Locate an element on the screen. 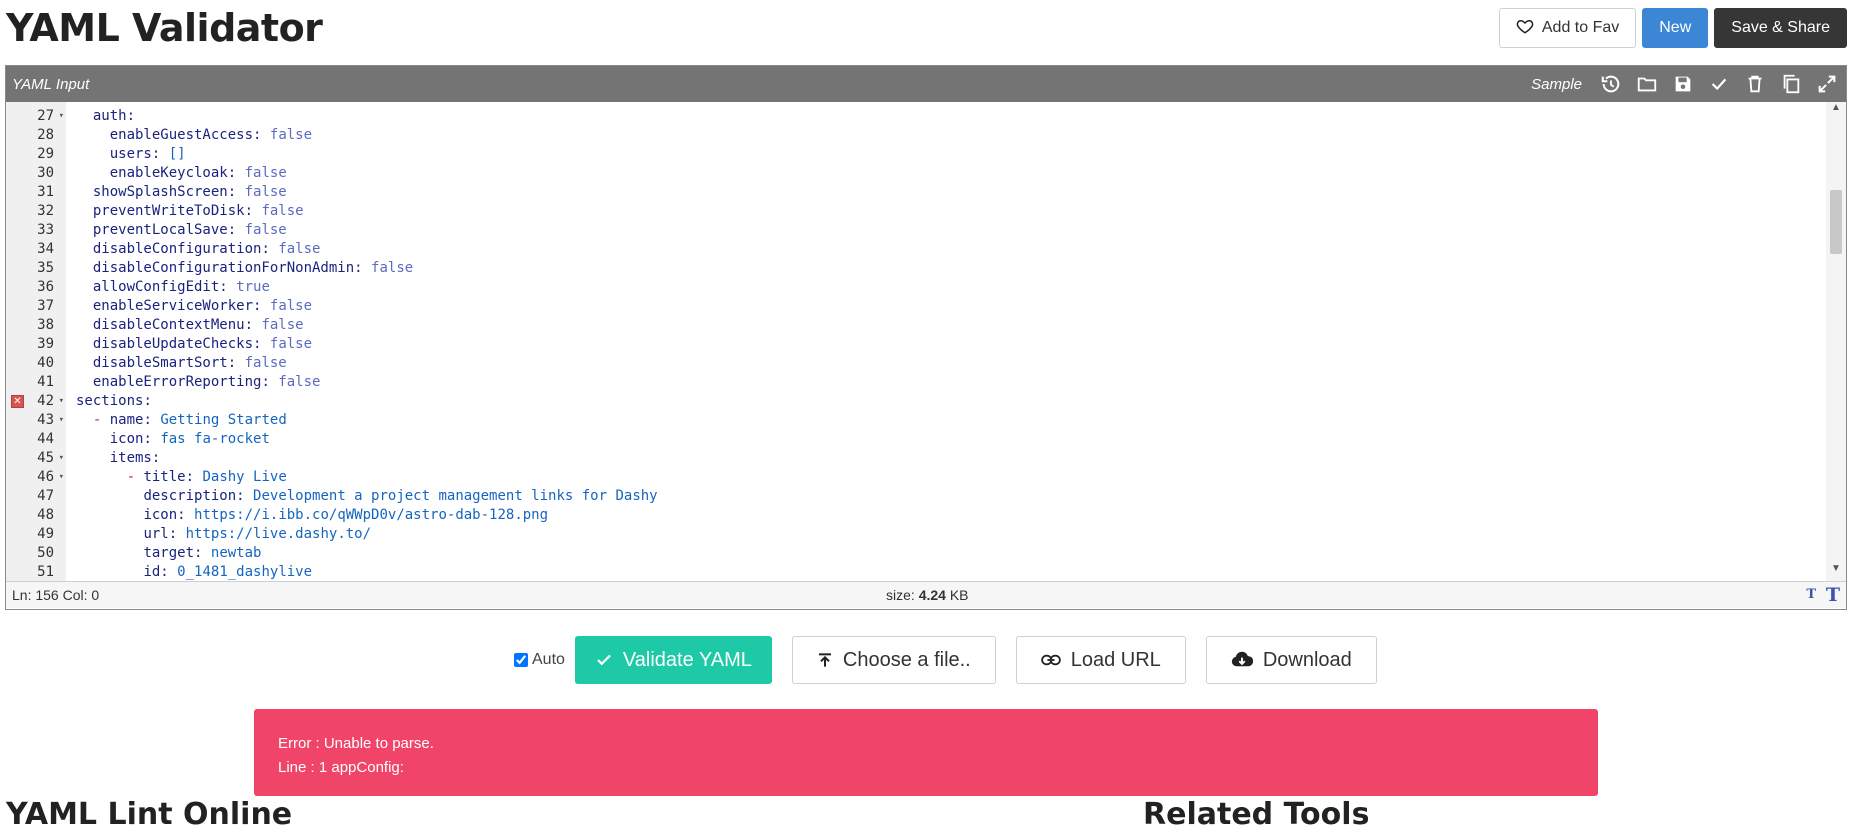 The image size is (1853, 832). cursor-position: Ln: 156 Col: 0 is located at coordinates (56, 595).